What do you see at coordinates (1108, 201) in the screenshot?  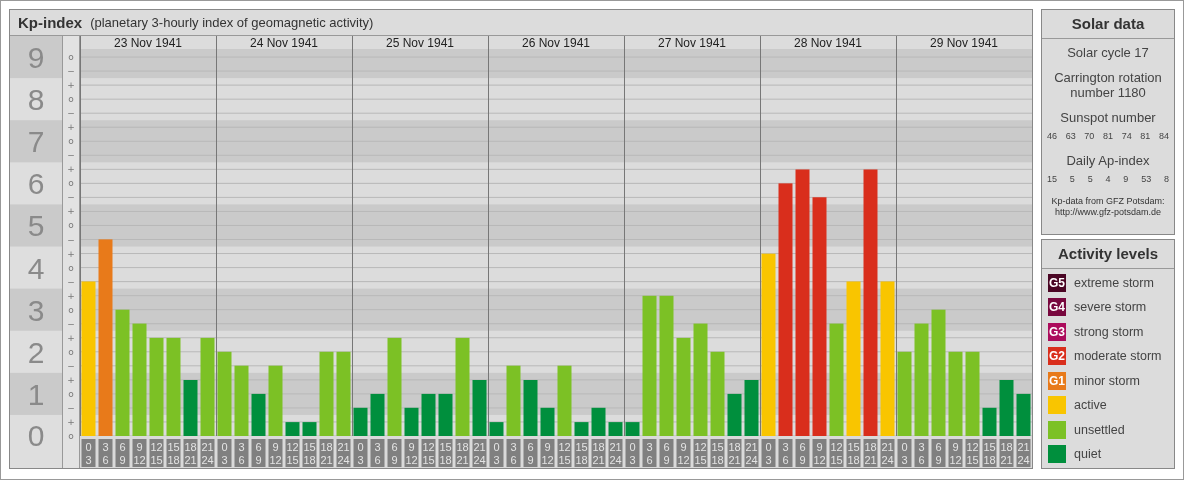 I see `credit-text: Kp-data from GFZ Potsdam:` at bounding box center [1108, 201].